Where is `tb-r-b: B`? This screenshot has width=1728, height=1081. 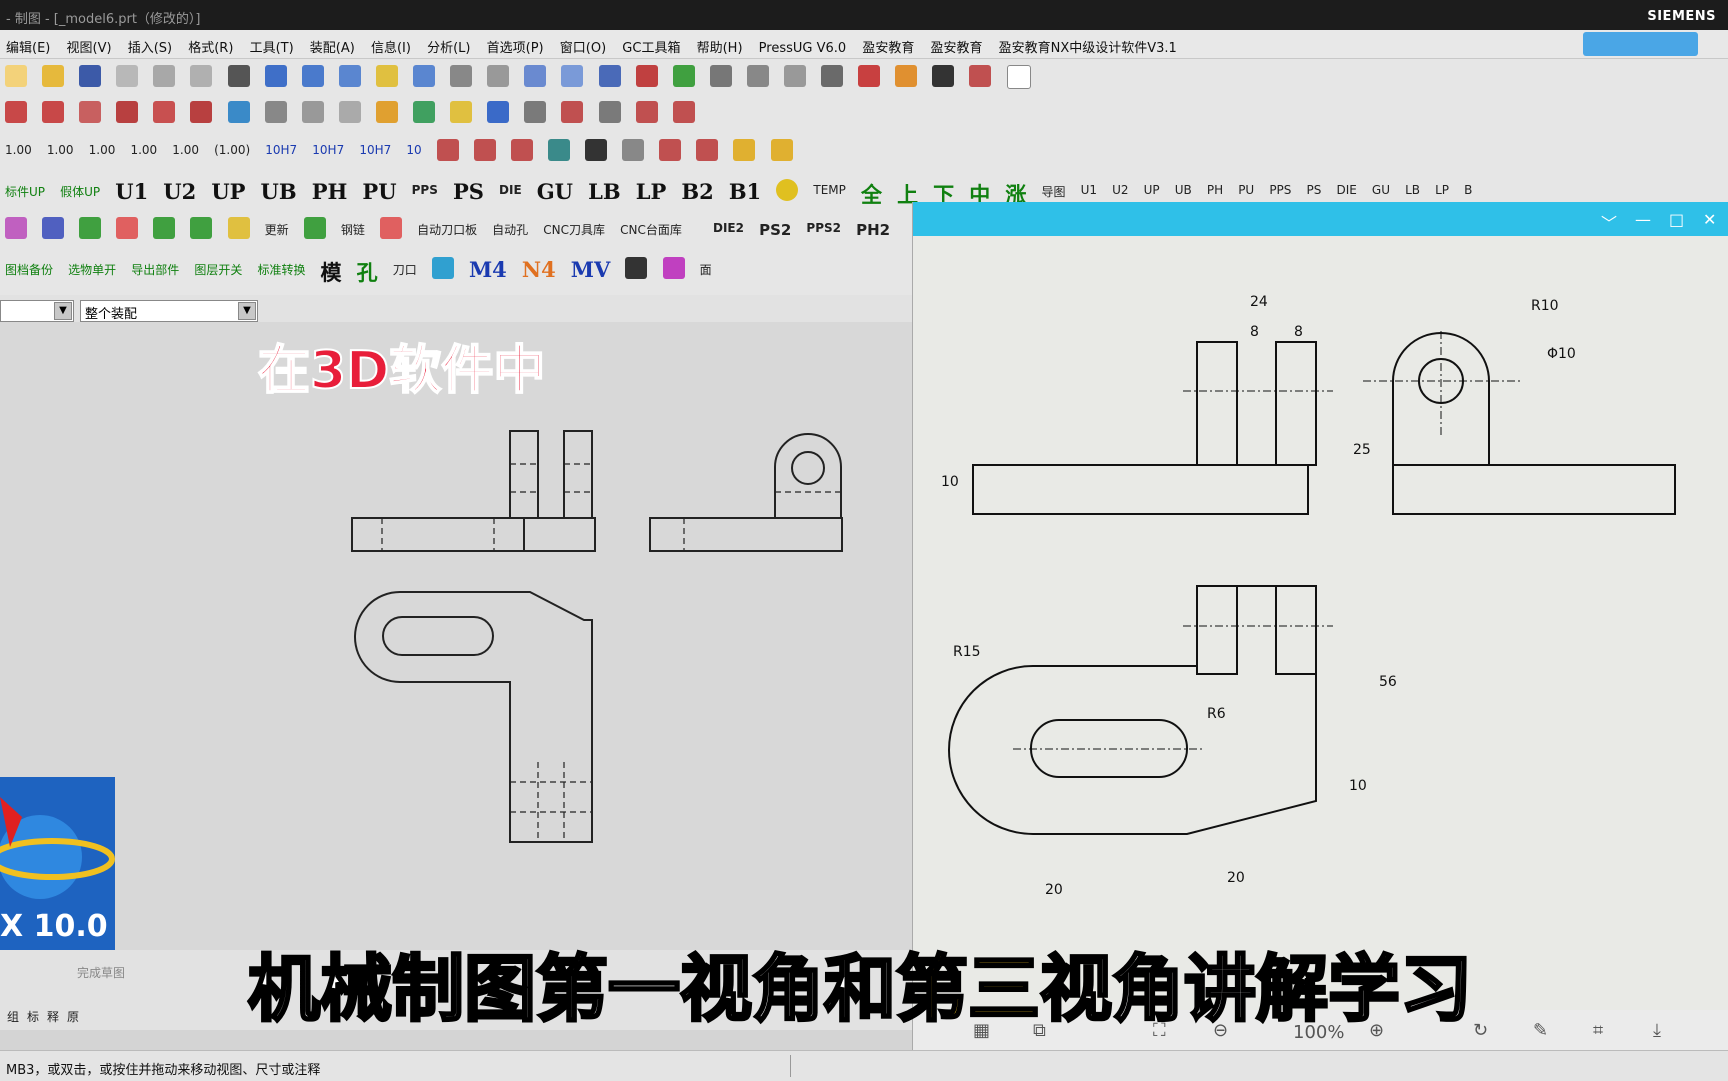
tb-r-b: B is located at coordinates (1468, 190).